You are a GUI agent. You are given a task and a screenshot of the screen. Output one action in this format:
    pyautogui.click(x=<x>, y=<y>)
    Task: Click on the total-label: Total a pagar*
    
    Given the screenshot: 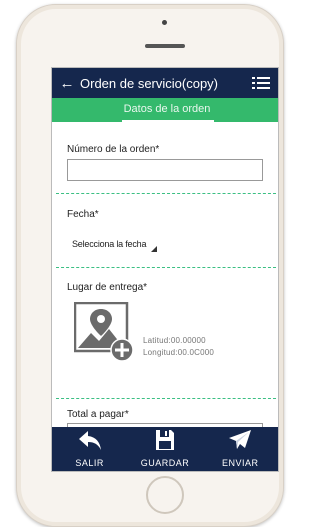 What is the action you would take?
    pyautogui.click(x=98, y=414)
    